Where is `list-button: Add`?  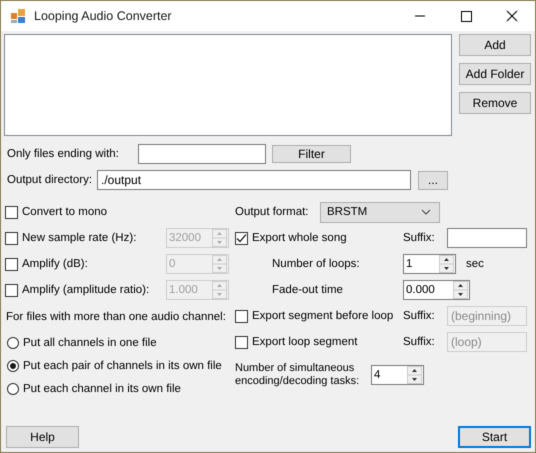
list-button: Add is located at coordinates (495, 45).